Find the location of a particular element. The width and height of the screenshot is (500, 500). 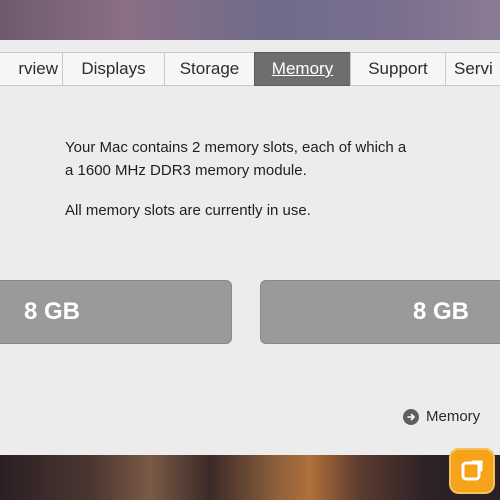

circle-arrow-icon is located at coordinates (411, 416).